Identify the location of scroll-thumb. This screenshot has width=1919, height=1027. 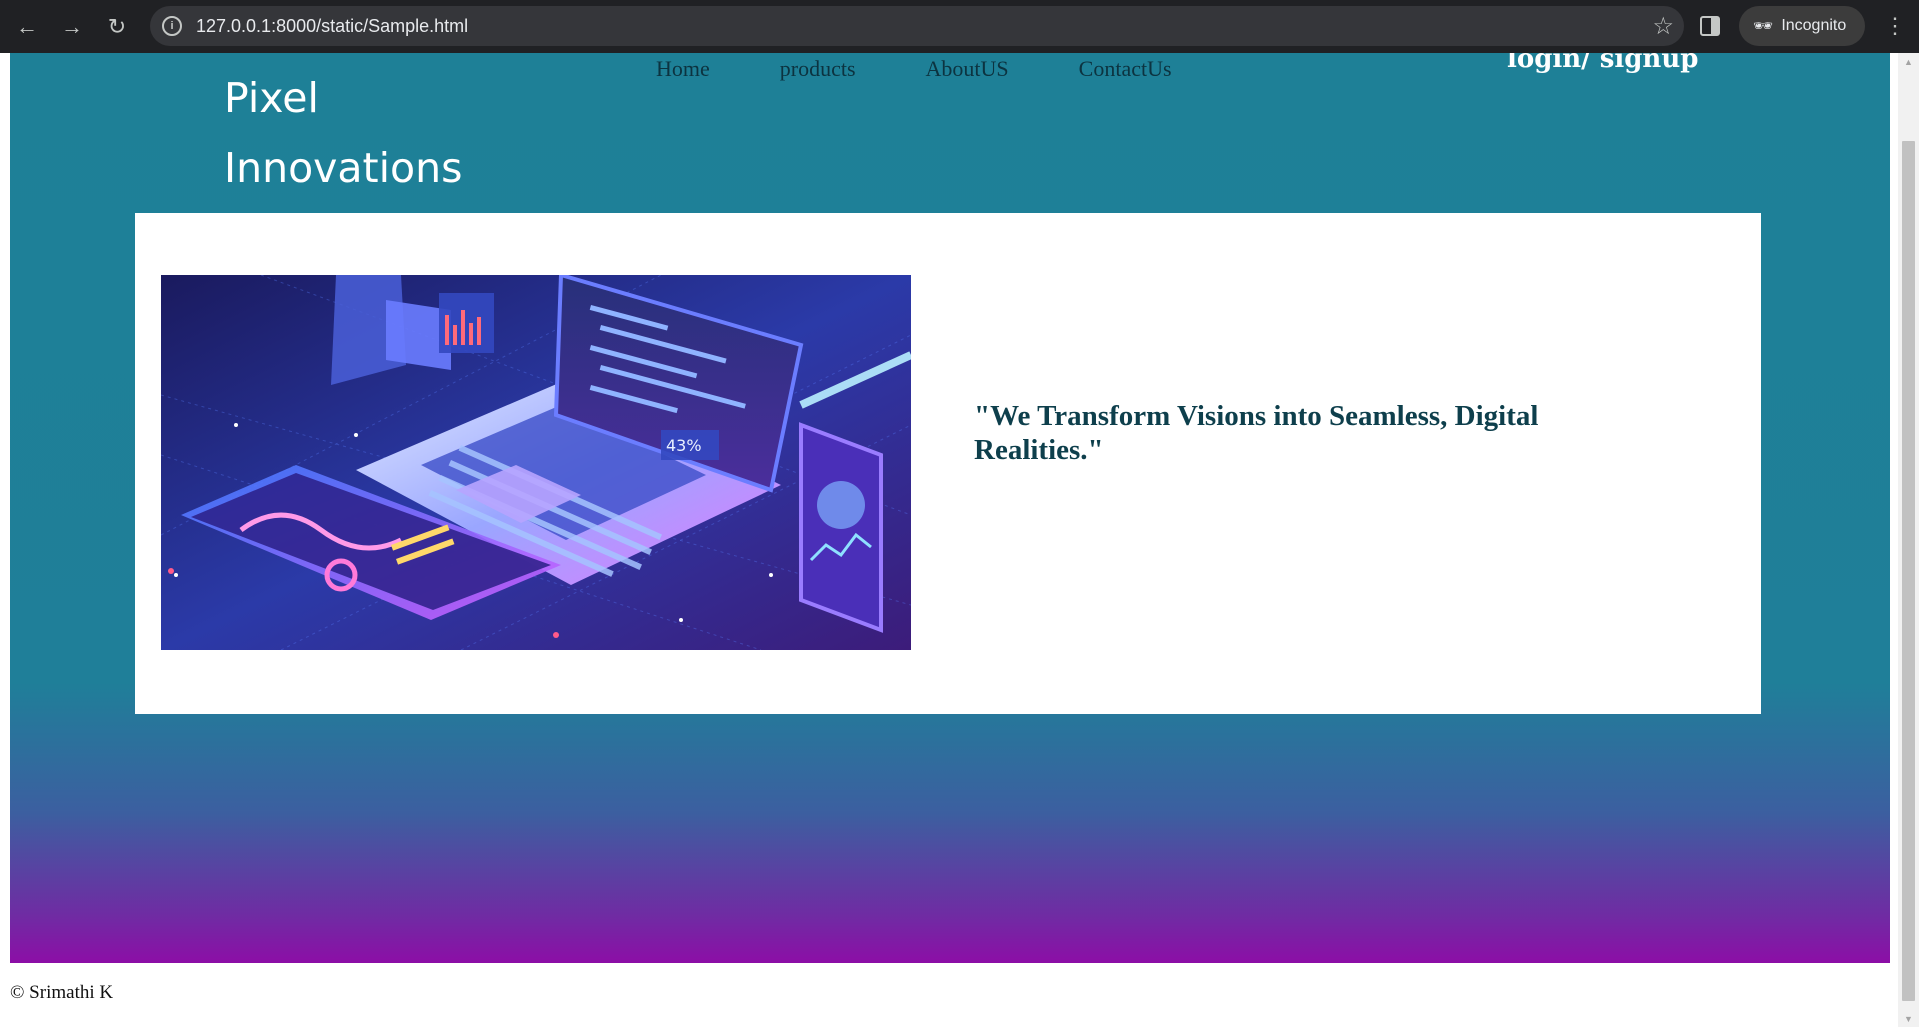
(1908, 571).